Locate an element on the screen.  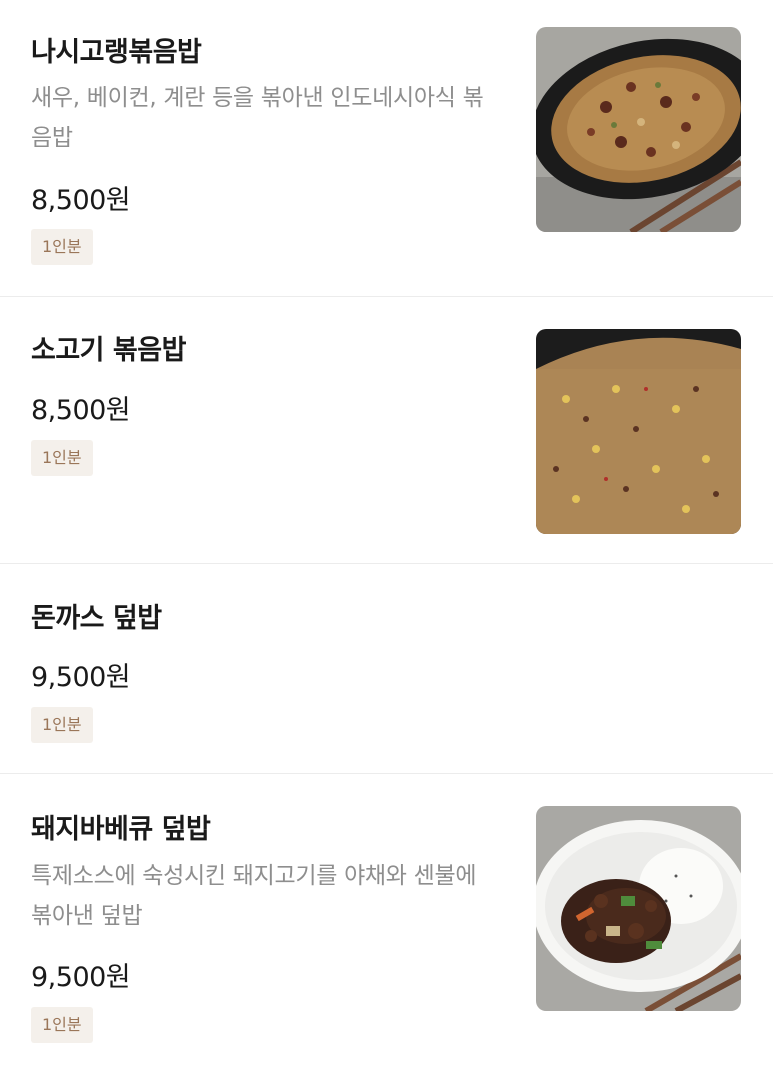
beef-fried-rice-image is located at coordinates (638, 431).